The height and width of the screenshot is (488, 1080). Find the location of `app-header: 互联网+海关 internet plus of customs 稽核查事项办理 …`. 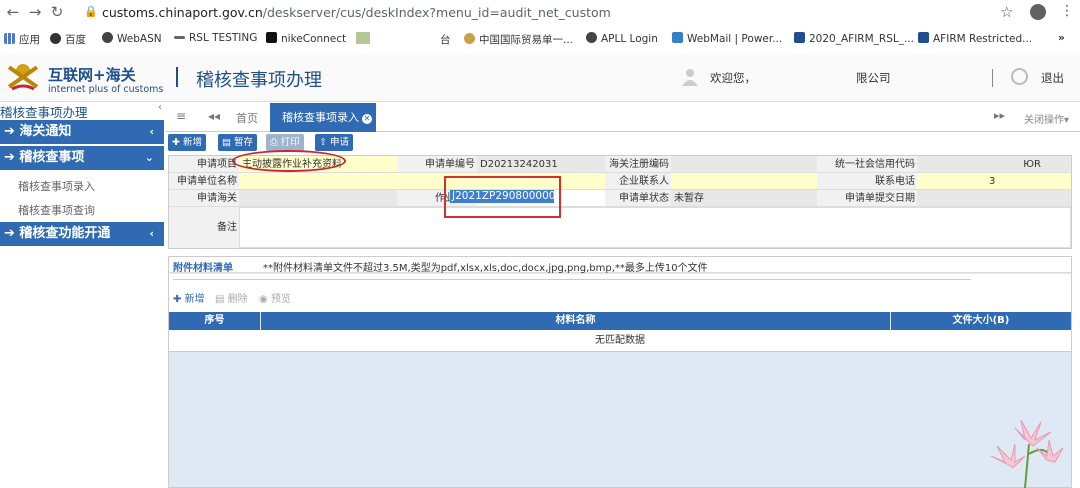

app-header: 互联网+海关 internet plus of customs 稽核查事项办理 … is located at coordinates (540, 77).